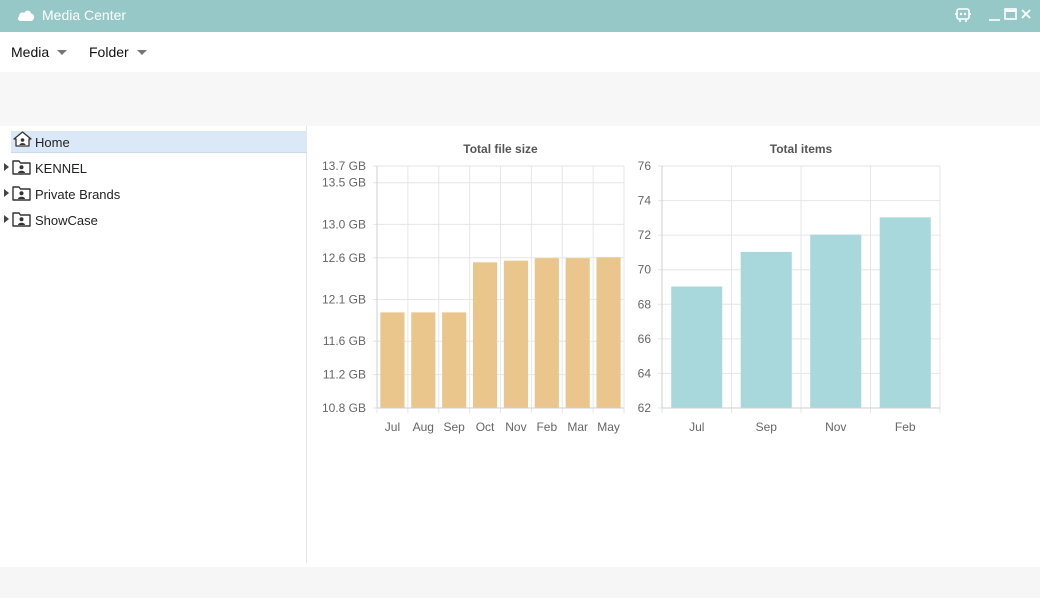 The height and width of the screenshot is (598, 1040). I want to click on tree-item-private-brands: Private Brands, so click(153, 194).